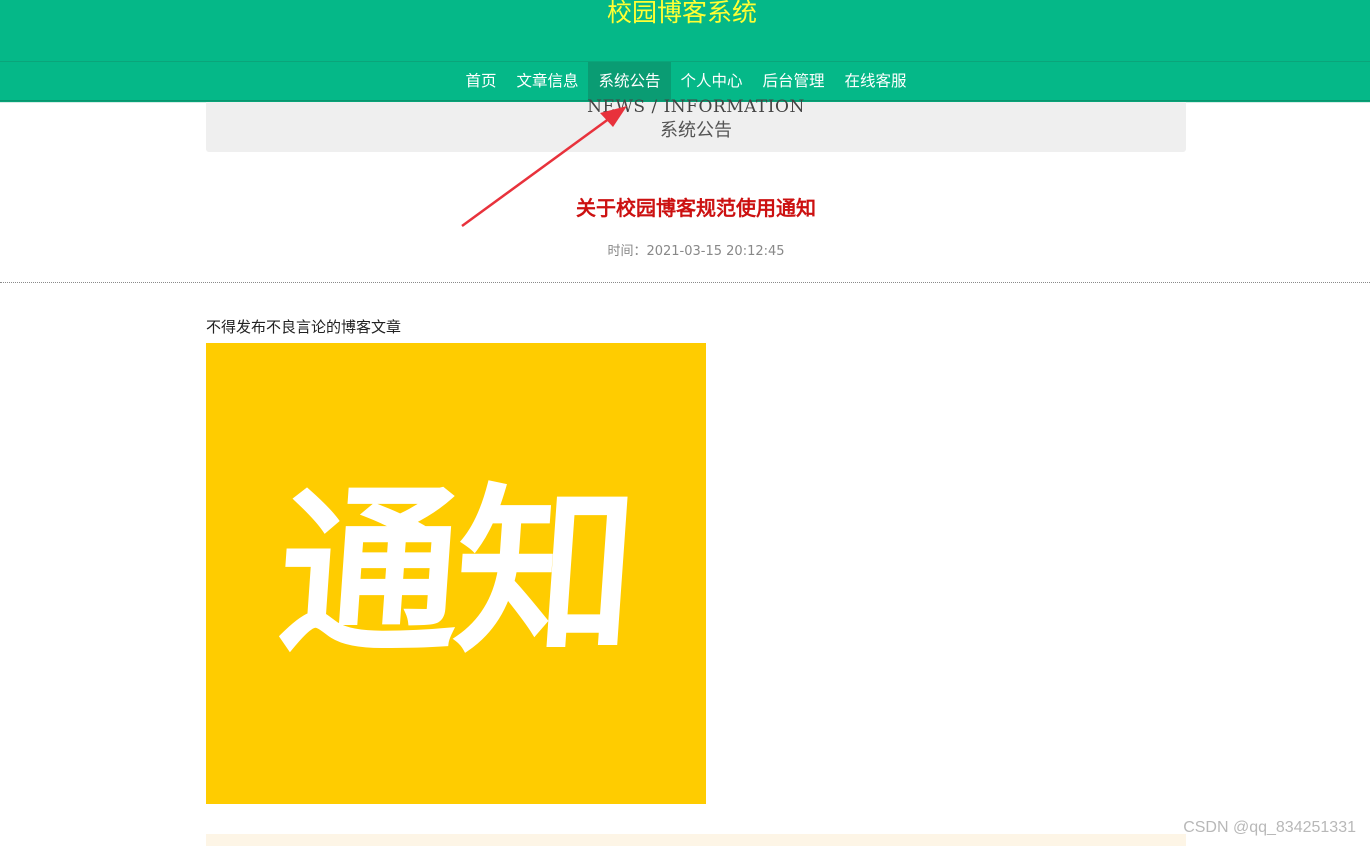 The height and width of the screenshot is (846, 1370). What do you see at coordinates (304, 327) in the screenshot?
I see `notice-content: 不得发布不良言论的博客文章` at bounding box center [304, 327].